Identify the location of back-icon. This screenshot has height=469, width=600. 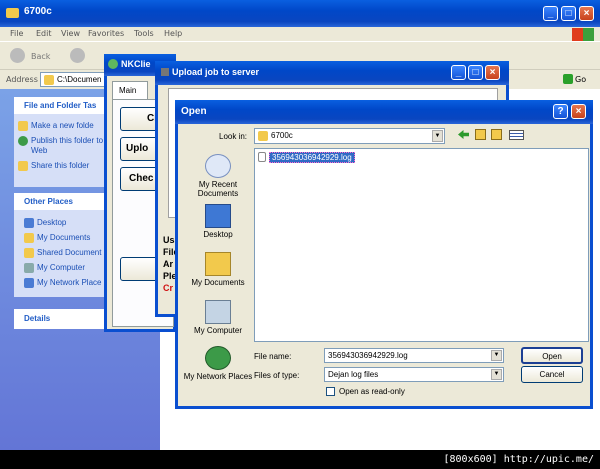
(17, 55).